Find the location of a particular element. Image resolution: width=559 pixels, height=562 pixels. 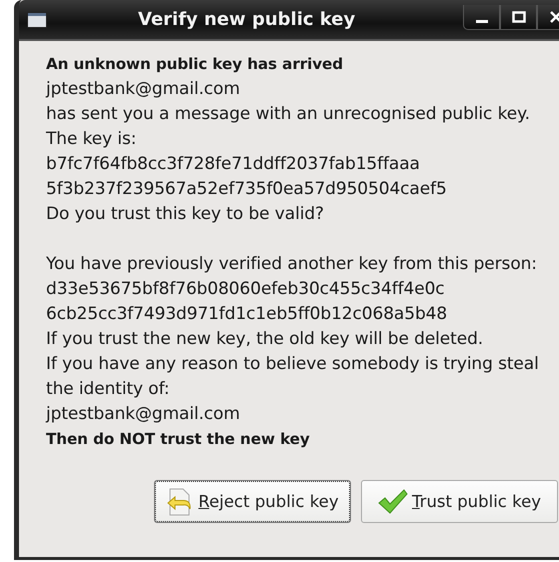

maximize-icon is located at coordinates (519, 17).